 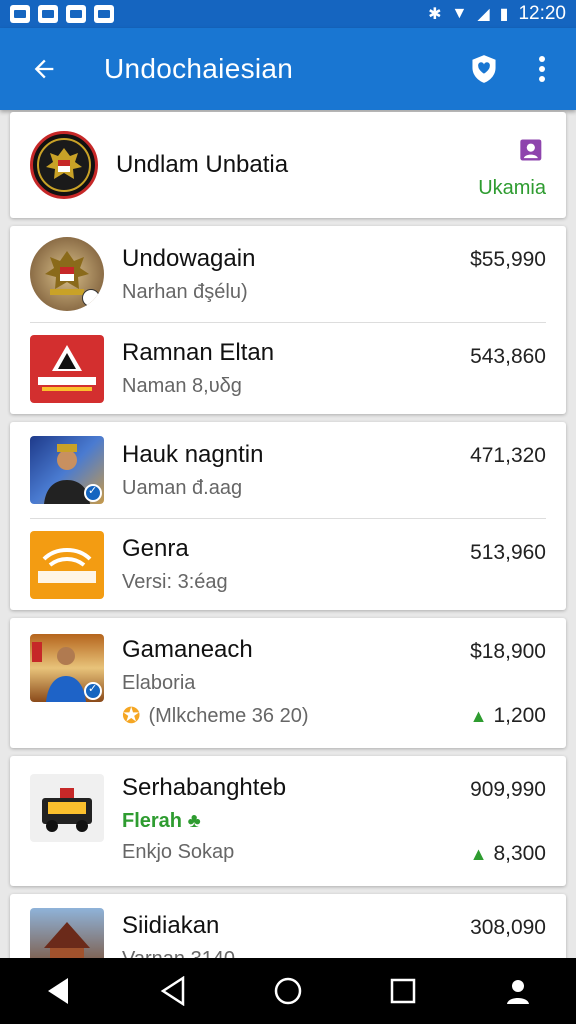 What do you see at coordinates (76, 14) in the screenshot?
I see `app-icon` at bounding box center [76, 14].